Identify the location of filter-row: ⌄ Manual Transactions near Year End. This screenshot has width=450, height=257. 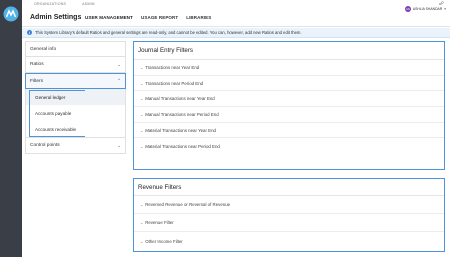
(289, 99).